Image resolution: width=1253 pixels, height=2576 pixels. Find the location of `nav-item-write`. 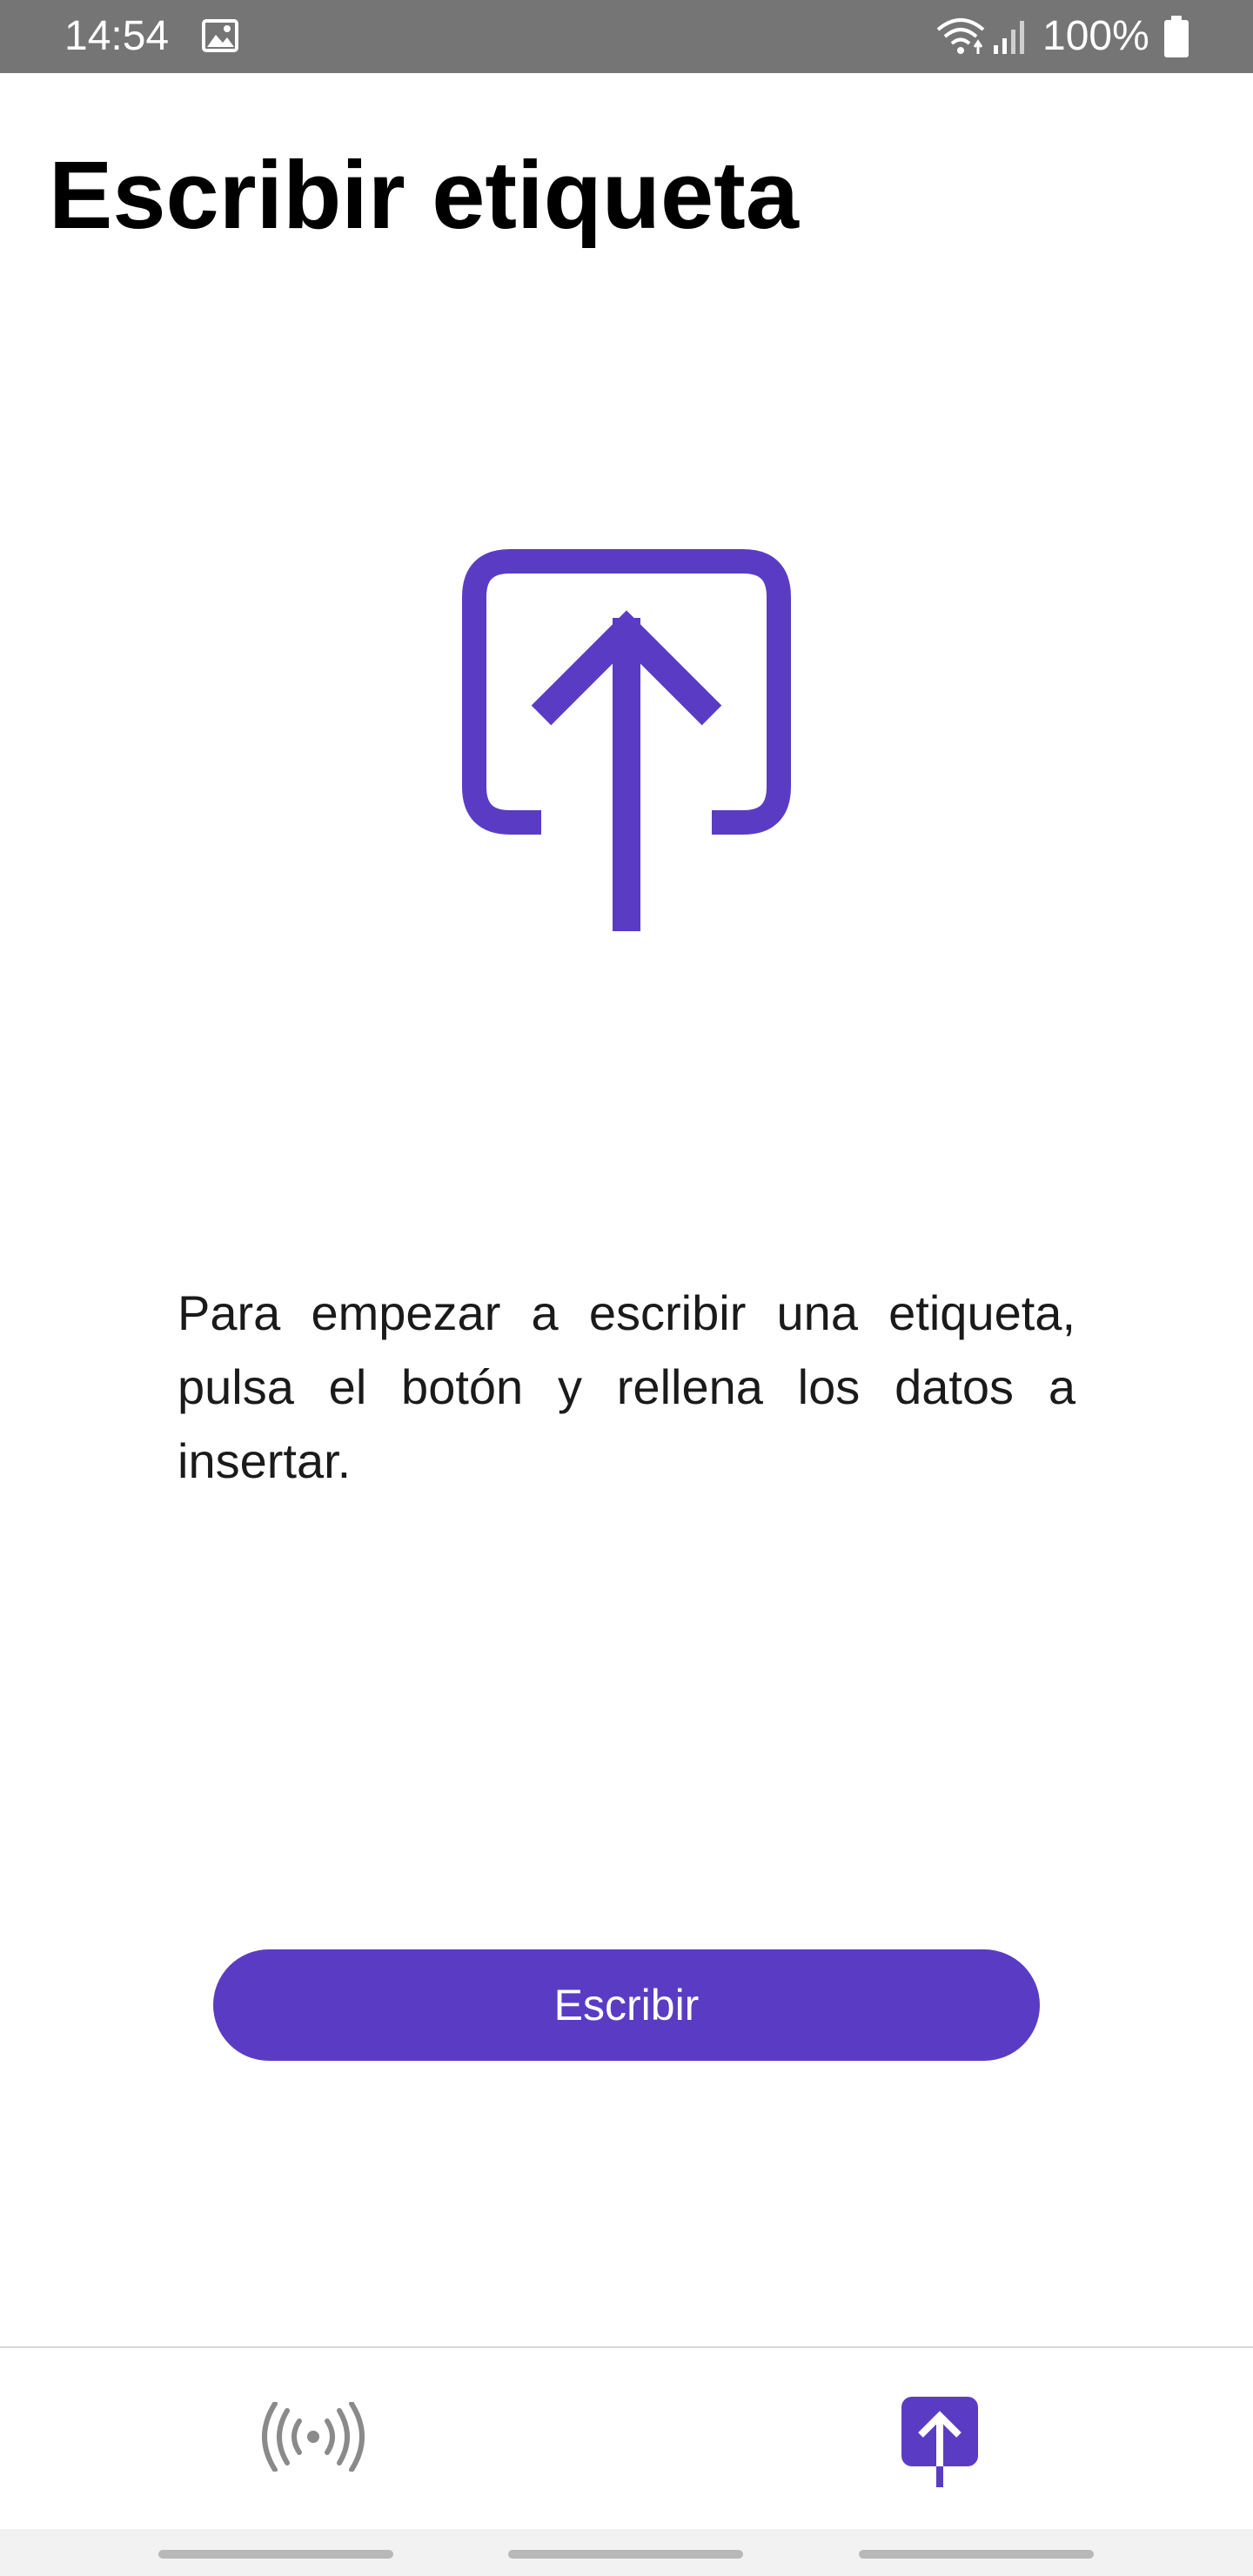

nav-item-write is located at coordinates (939, 2438).